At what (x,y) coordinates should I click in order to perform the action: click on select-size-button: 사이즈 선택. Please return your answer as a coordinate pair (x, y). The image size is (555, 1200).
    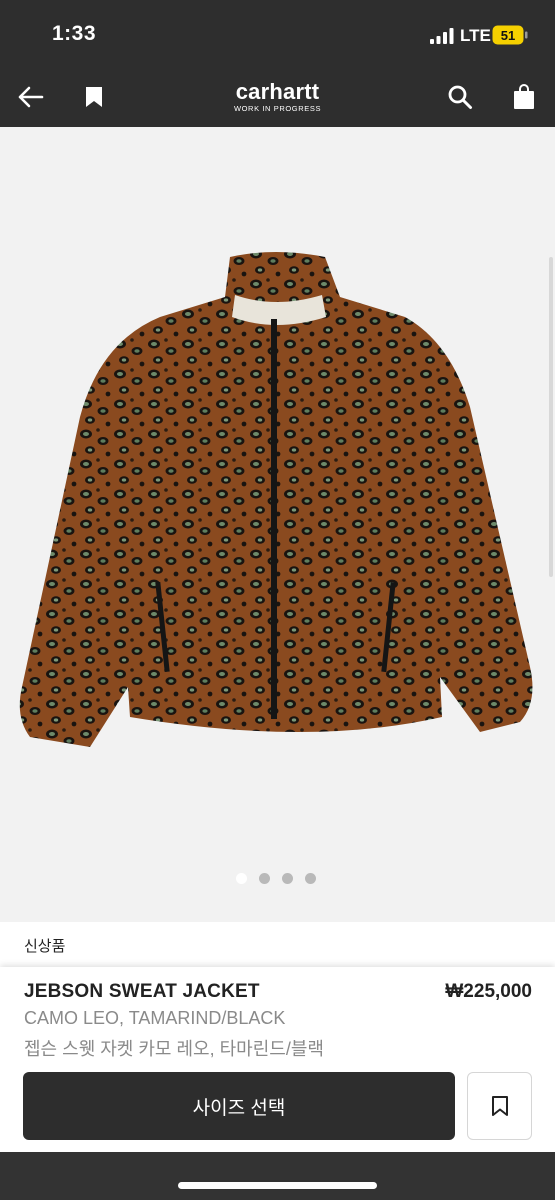
    Looking at the image, I should click on (239, 1106).